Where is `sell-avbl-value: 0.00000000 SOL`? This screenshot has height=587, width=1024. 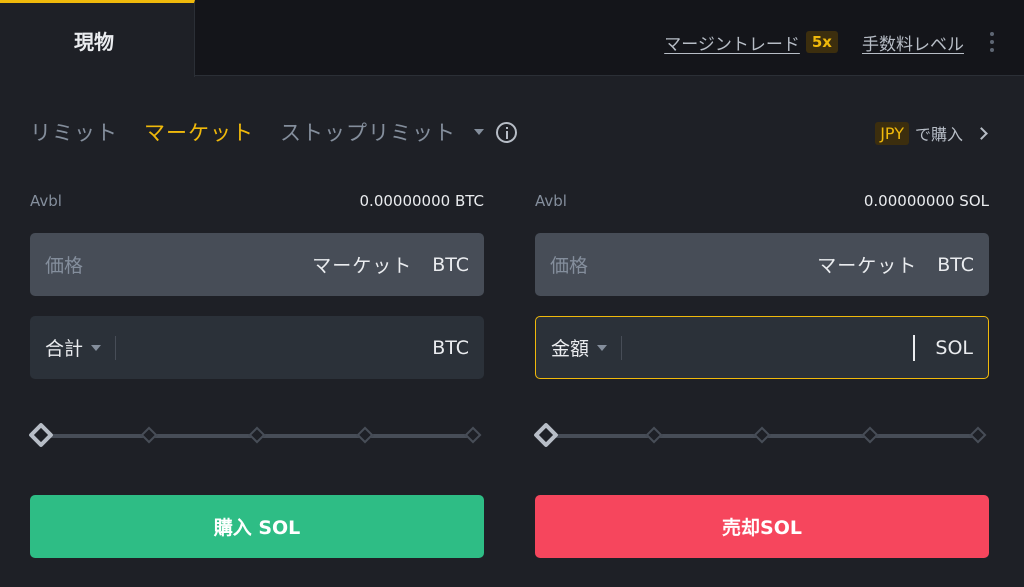 sell-avbl-value: 0.00000000 SOL is located at coordinates (926, 201).